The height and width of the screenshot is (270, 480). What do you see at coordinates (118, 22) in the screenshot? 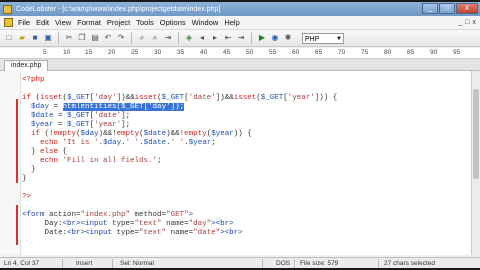
I see `menu-project: Project` at bounding box center [118, 22].